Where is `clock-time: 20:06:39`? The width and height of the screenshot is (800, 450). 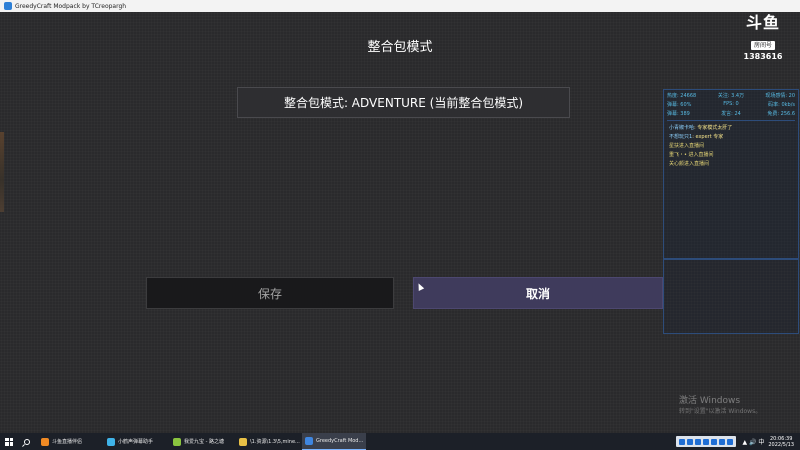 clock-time: 20:06:39 is located at coordinates (781, 438).